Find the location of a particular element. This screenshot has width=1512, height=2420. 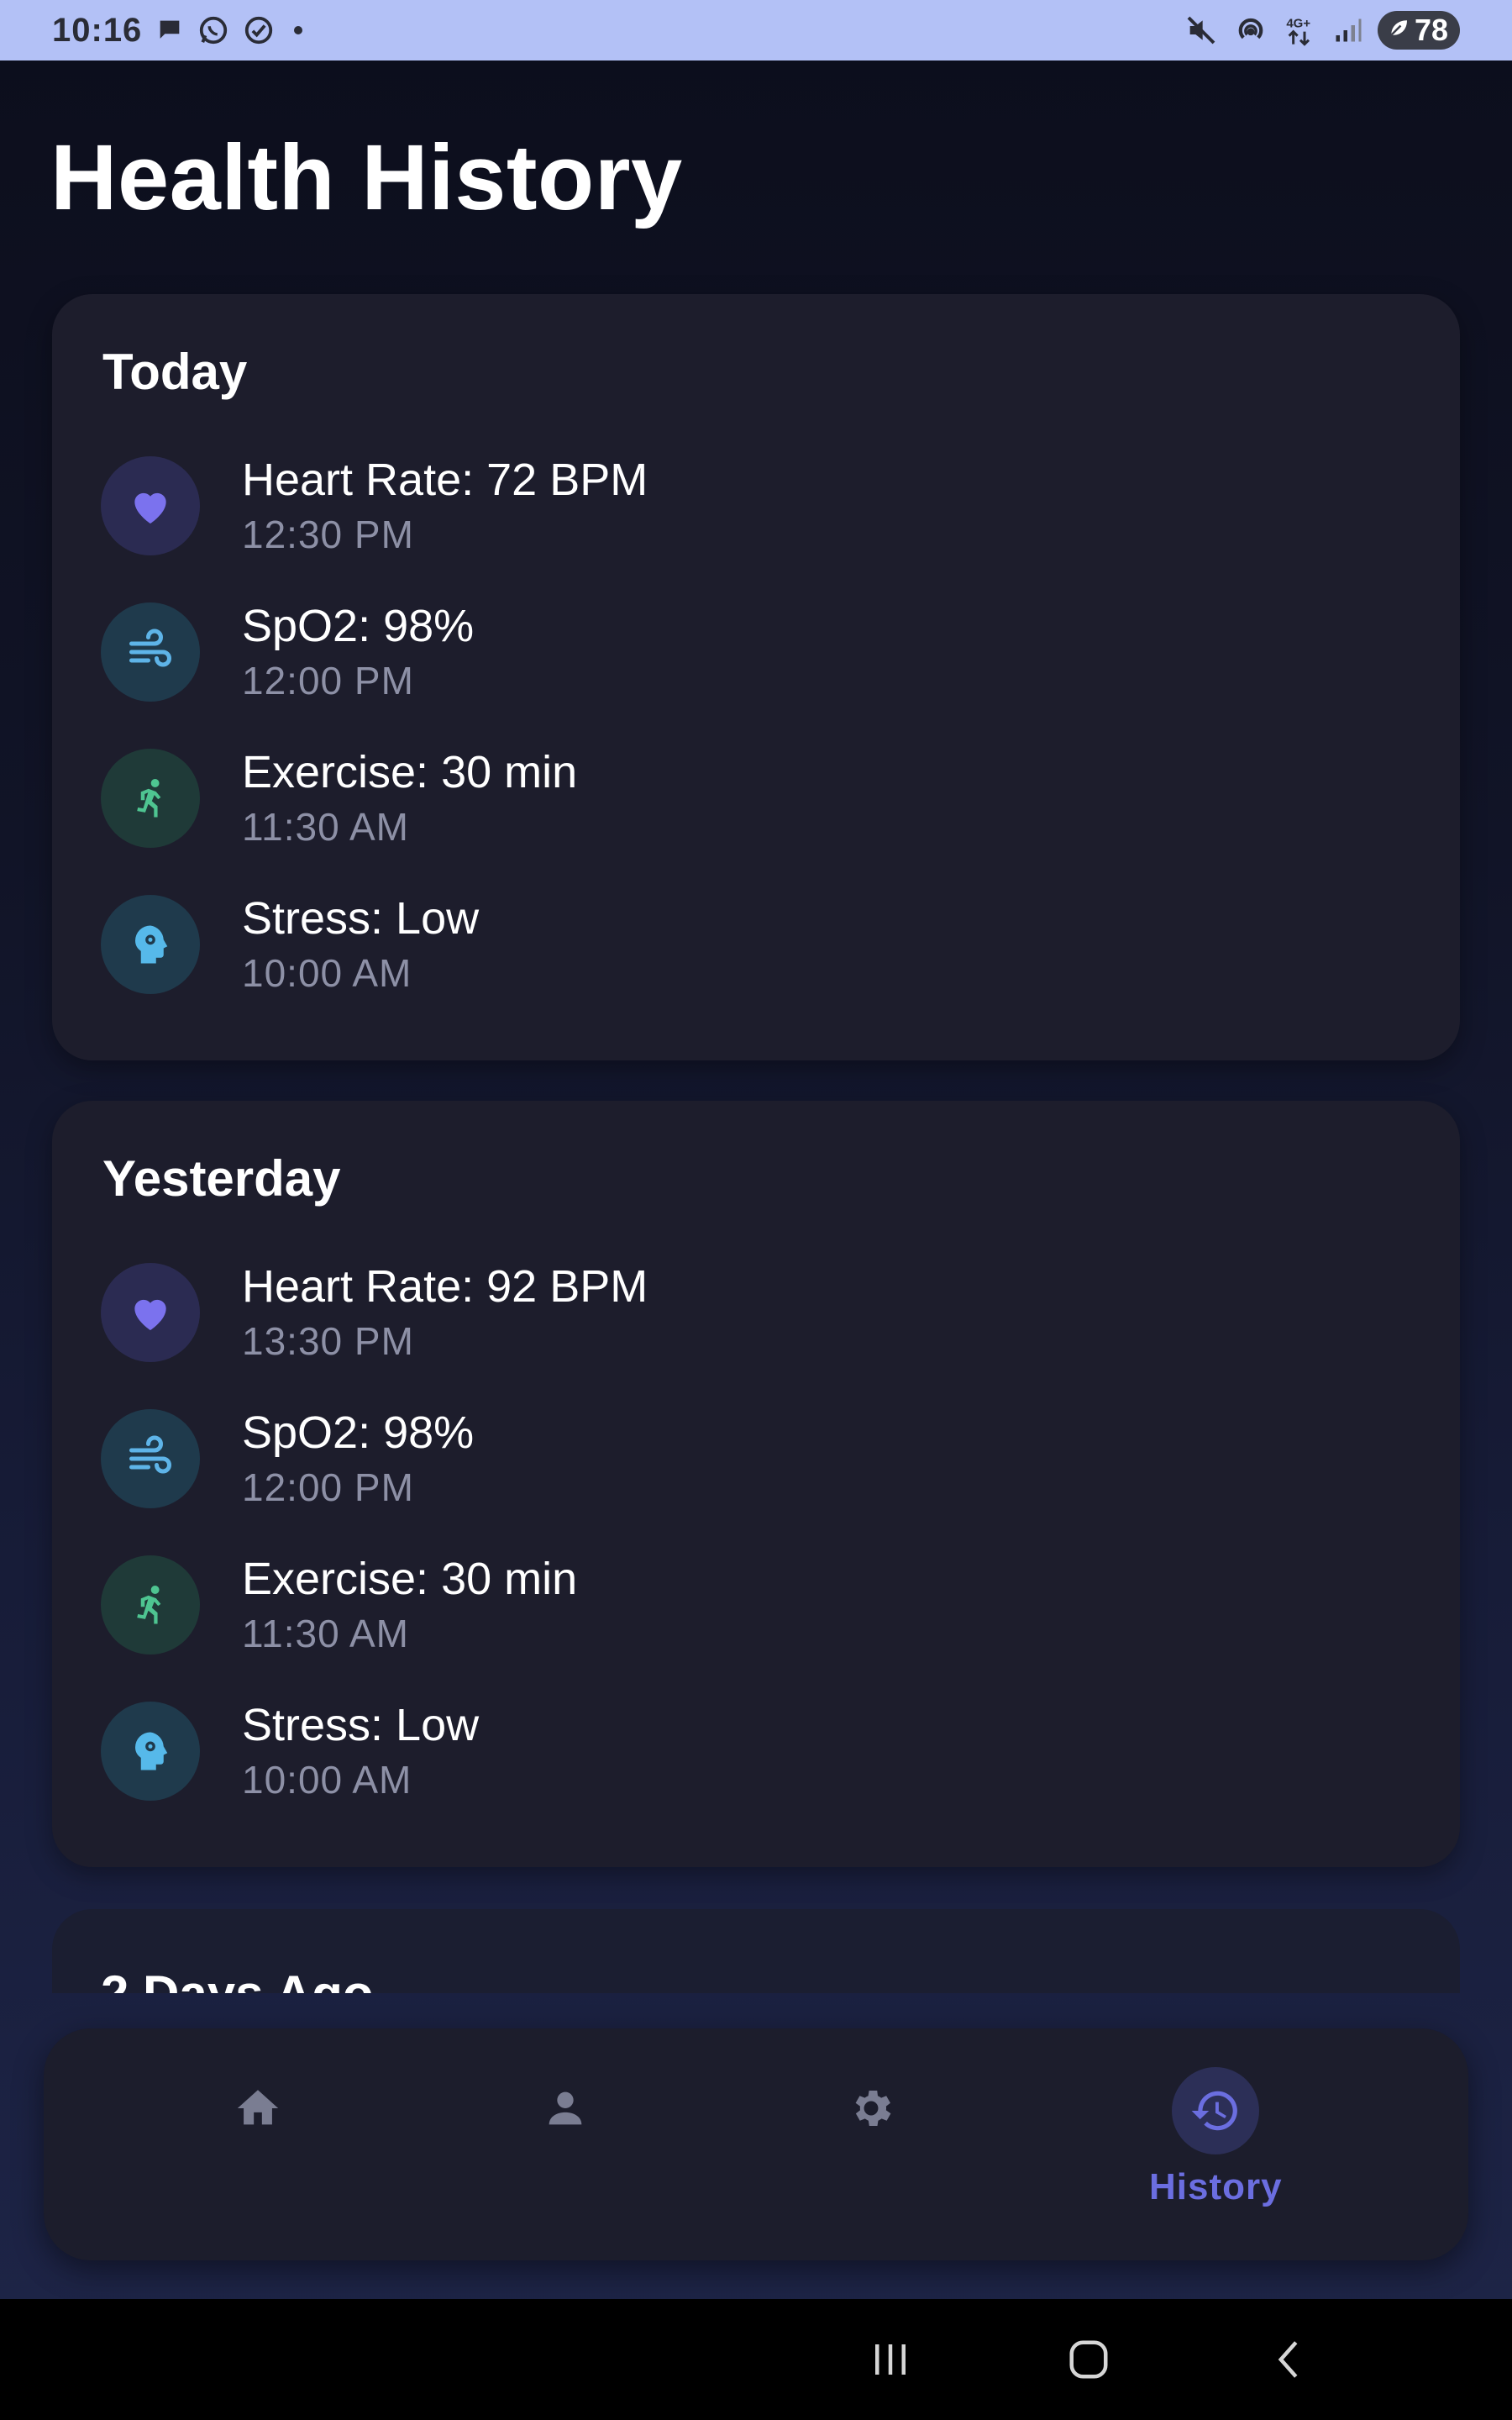

back-icon is located at coordinates (1290, 2359).